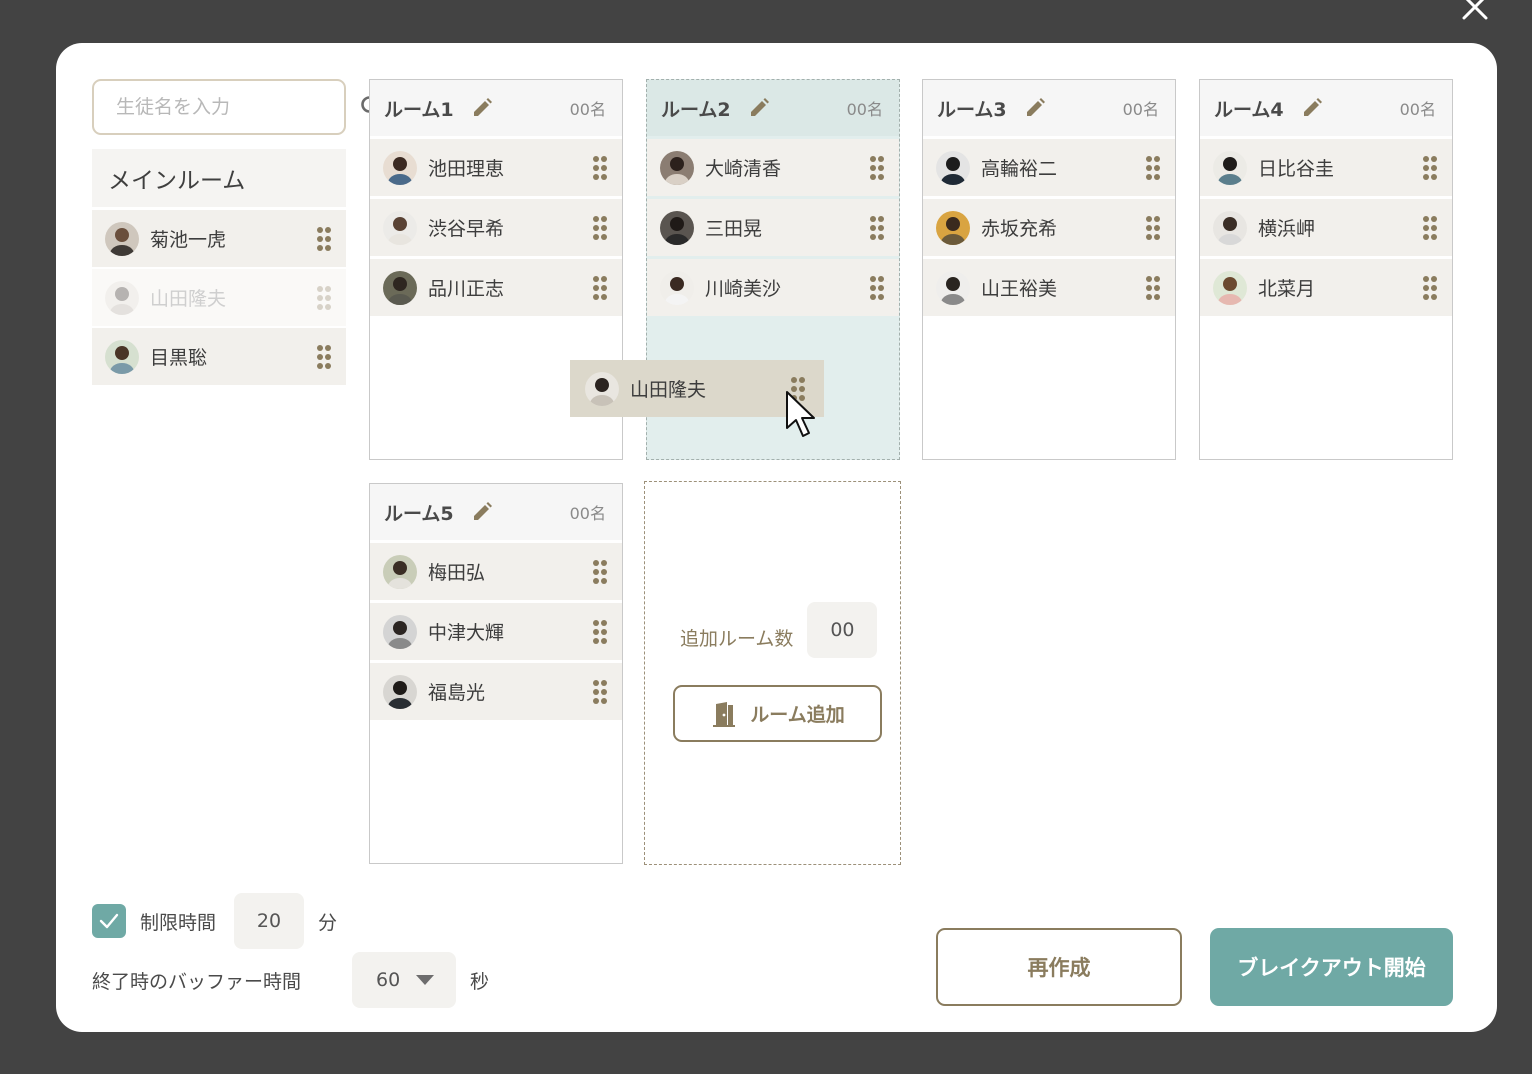 The image size is (1532, 1074). What do you see at coordinates (734, 229) in the screenshot?
I see `member-name: 三田晃` at bounding box center [734, 229].